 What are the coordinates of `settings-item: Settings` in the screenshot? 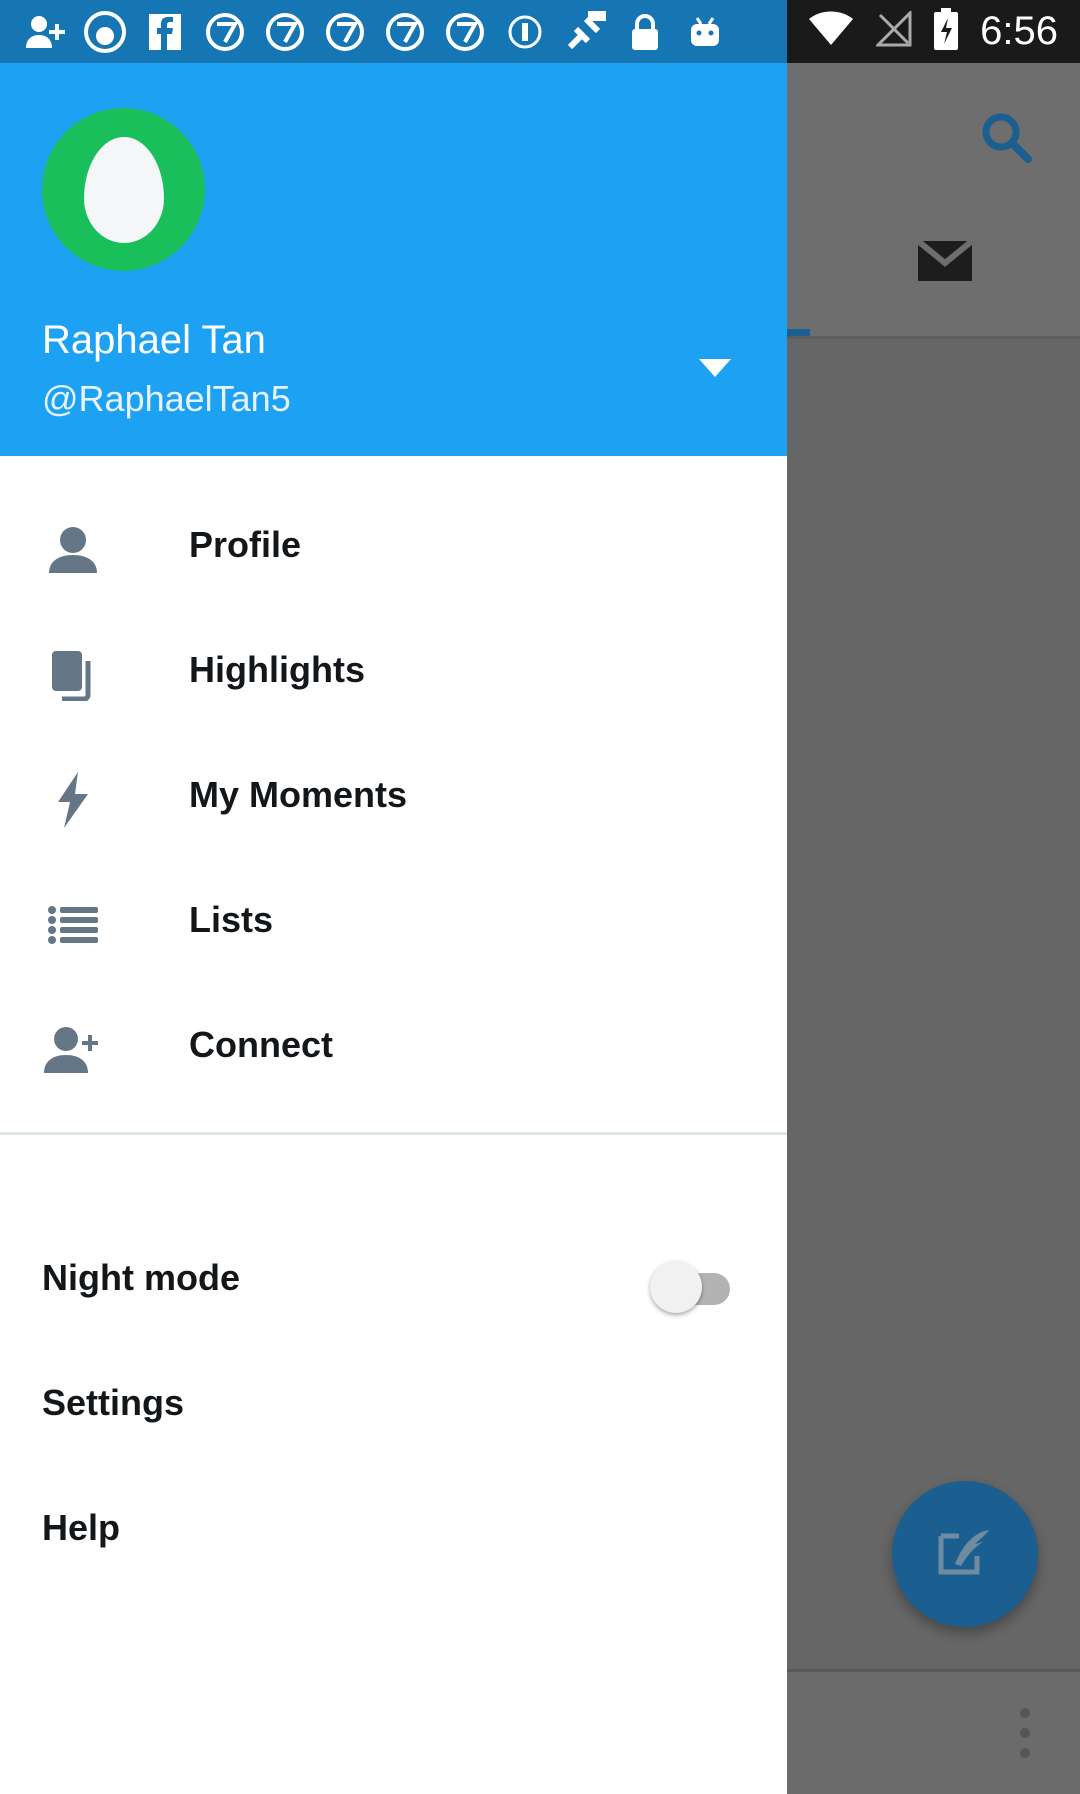 It's located at (393, 1406).